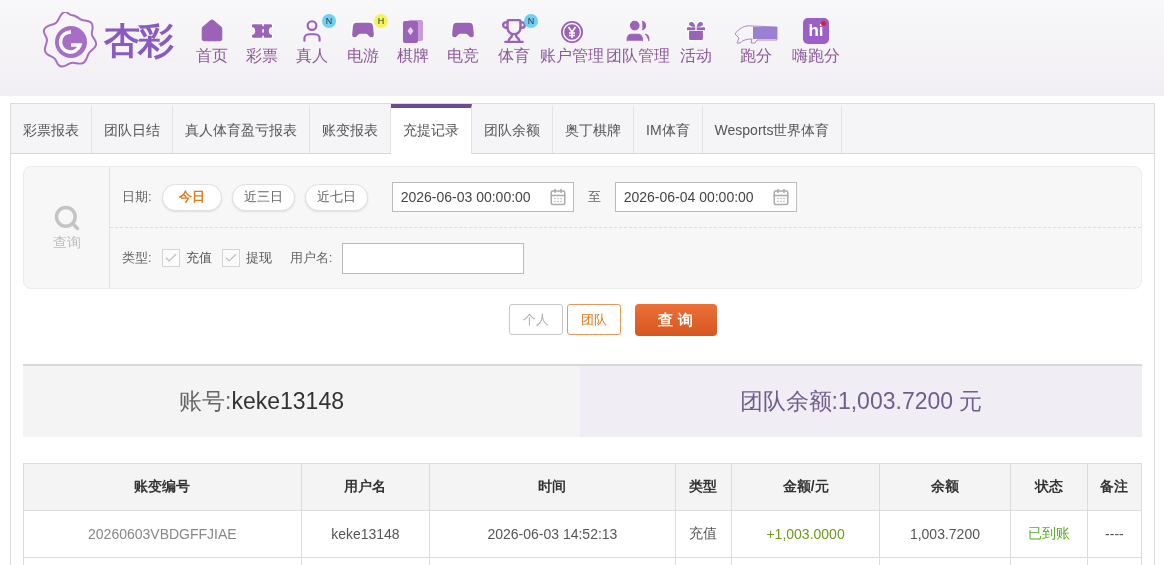  What do you see at coordinates (593, 128) in the screenshot?
I see `report-tab: 奥丁棋牌` at bounding box center [593, 128].